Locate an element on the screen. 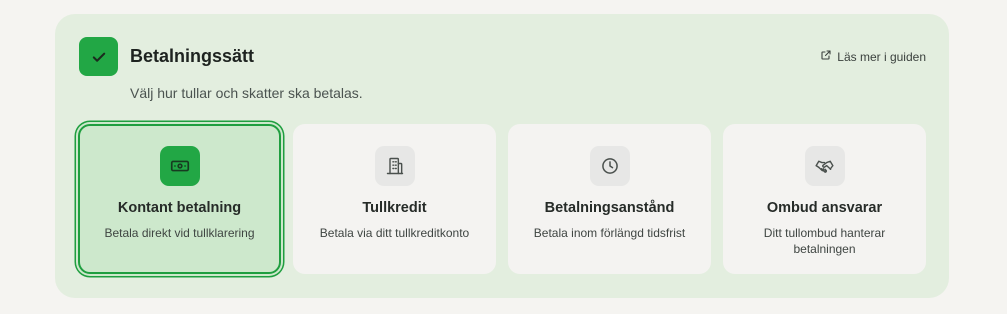 The width and height of the screenshot is (1007, 314). option-title: Ombud ansvarar is located at coordinates (824, 208).